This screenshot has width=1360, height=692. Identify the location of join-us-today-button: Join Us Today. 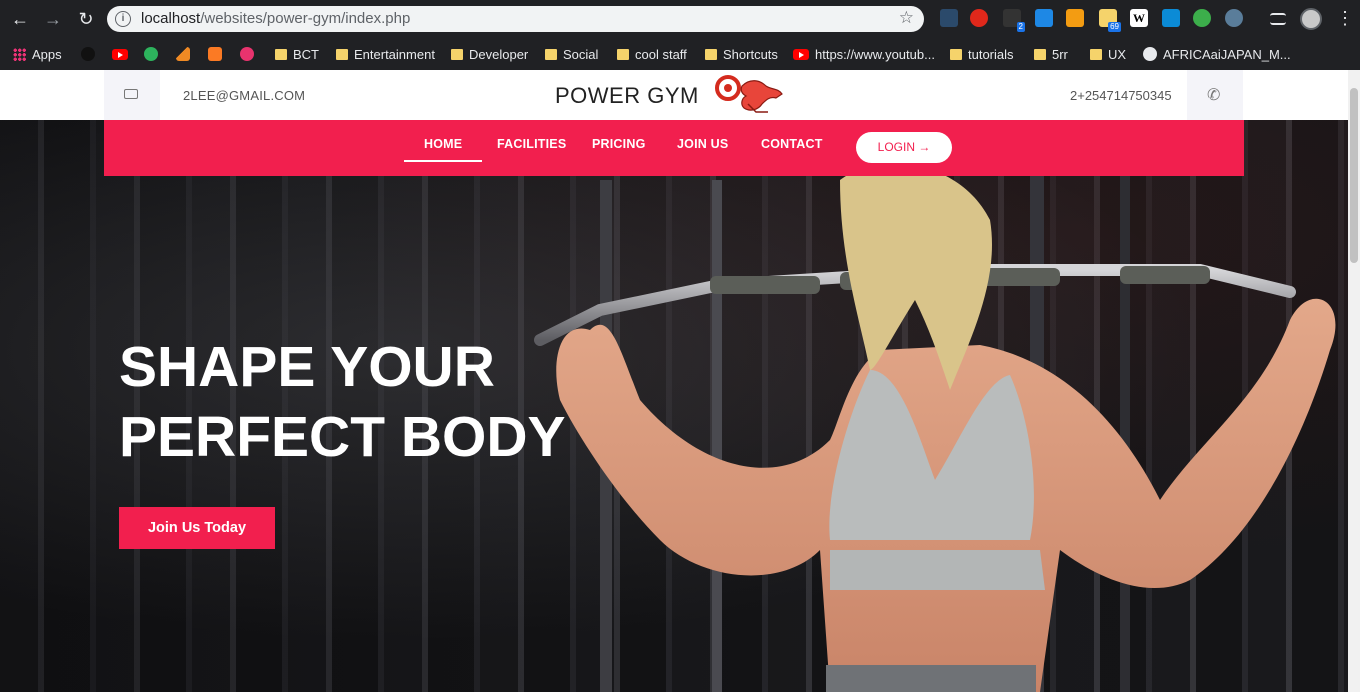
(197, 528).